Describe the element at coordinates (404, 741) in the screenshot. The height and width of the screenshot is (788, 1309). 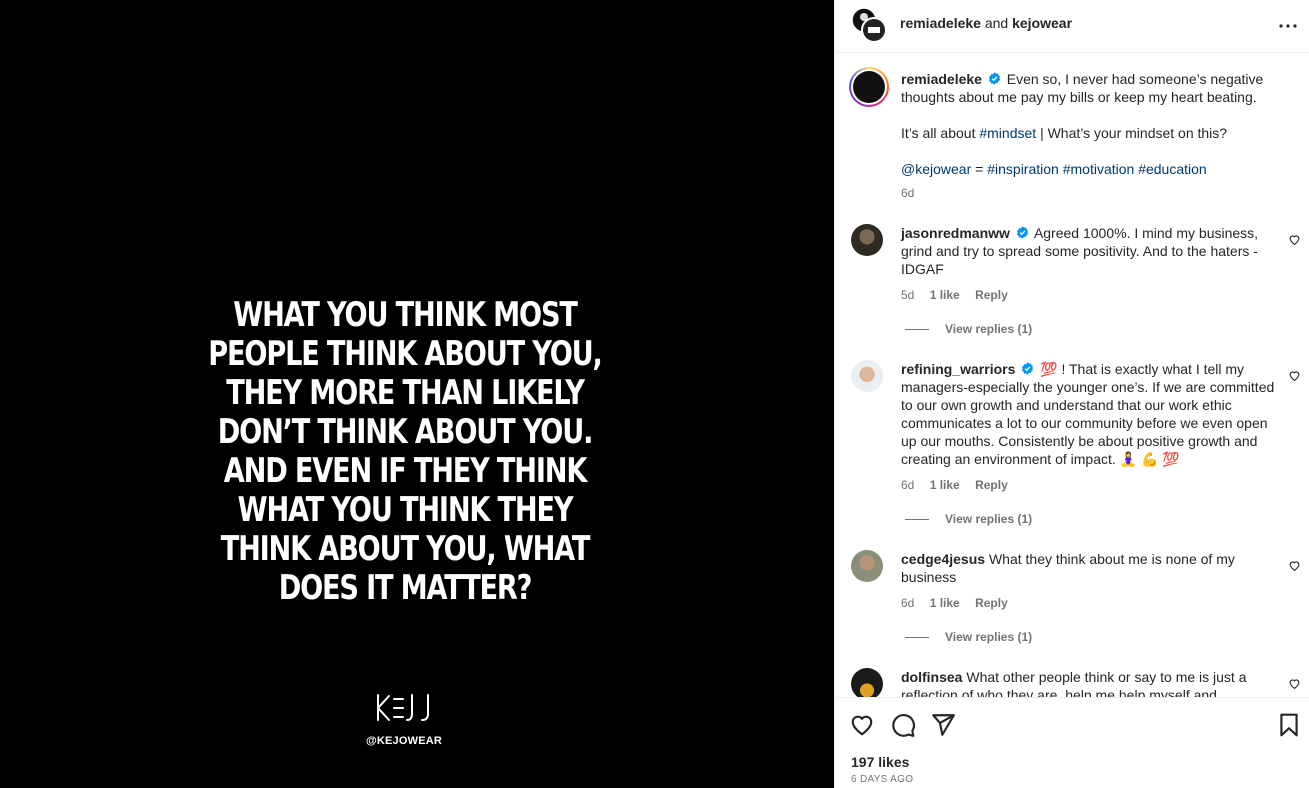
I see `brand-handle: @KEJOWEAR` at that location.